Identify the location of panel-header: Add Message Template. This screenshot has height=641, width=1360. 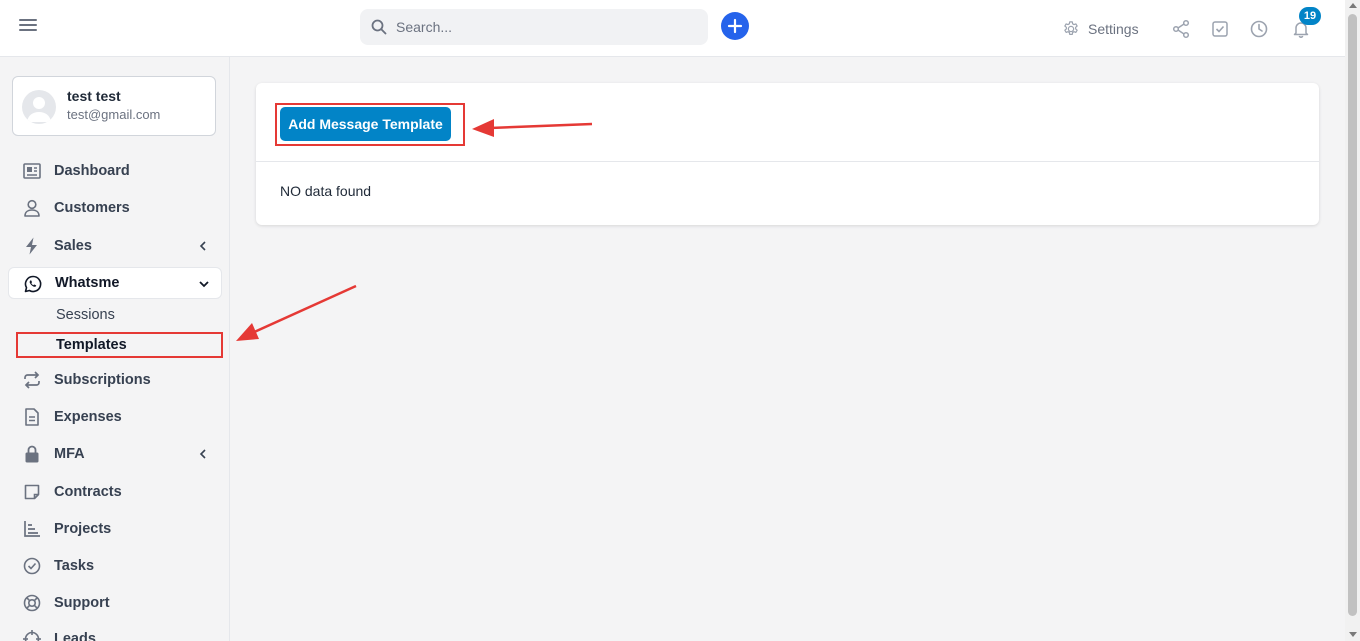
(787, 122).